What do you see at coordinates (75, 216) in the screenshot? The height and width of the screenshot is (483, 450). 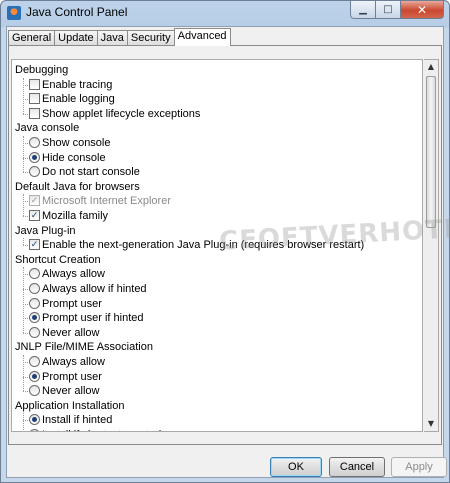 I see `option-label: Mozilla family` at bounding box center [75, 216].